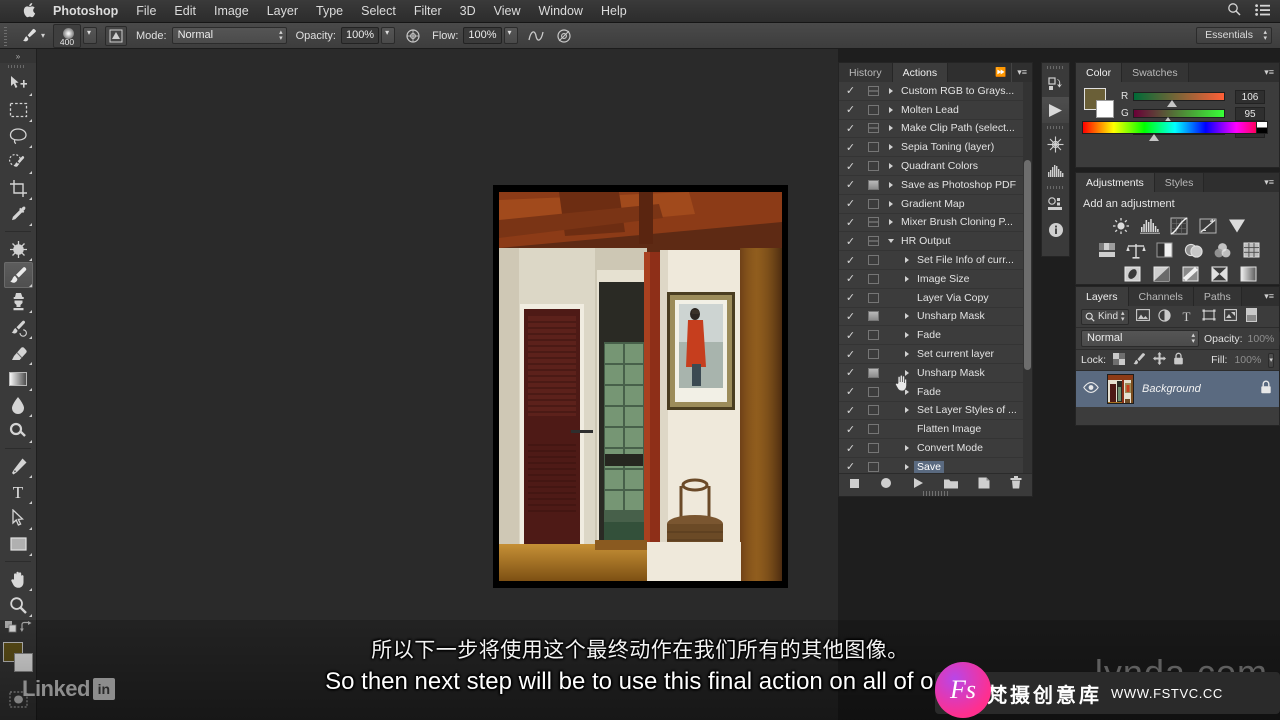  Describe the element at coordinates (146, 11) in the screenshot. I see `menu-file: File` at that location.